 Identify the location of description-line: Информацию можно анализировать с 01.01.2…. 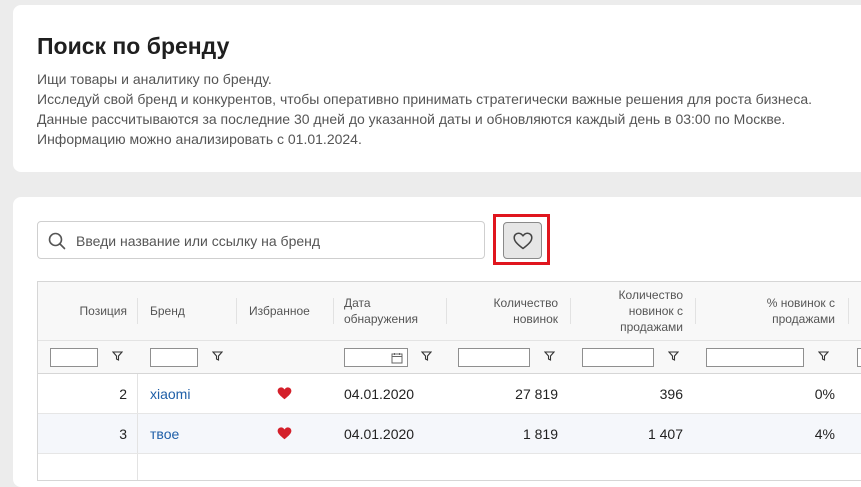
(199, 139).